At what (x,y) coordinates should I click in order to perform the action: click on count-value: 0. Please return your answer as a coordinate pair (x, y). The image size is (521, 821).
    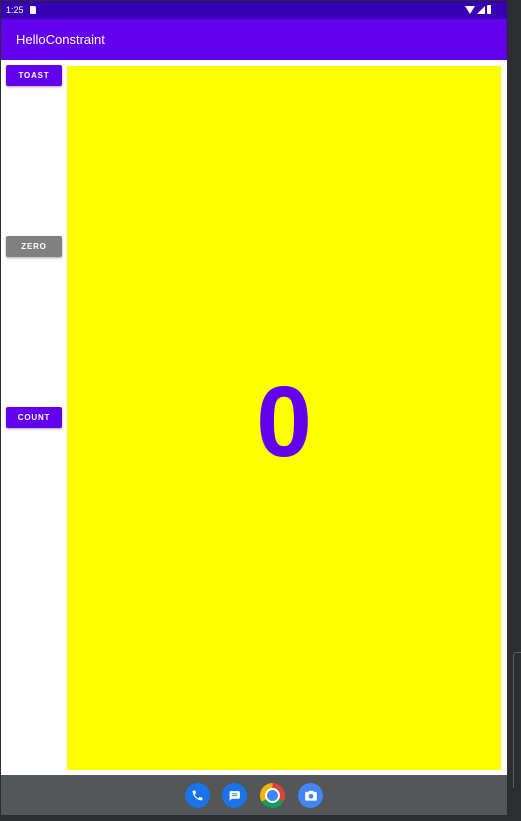
    Looking at the image, I should click on (284, 422).